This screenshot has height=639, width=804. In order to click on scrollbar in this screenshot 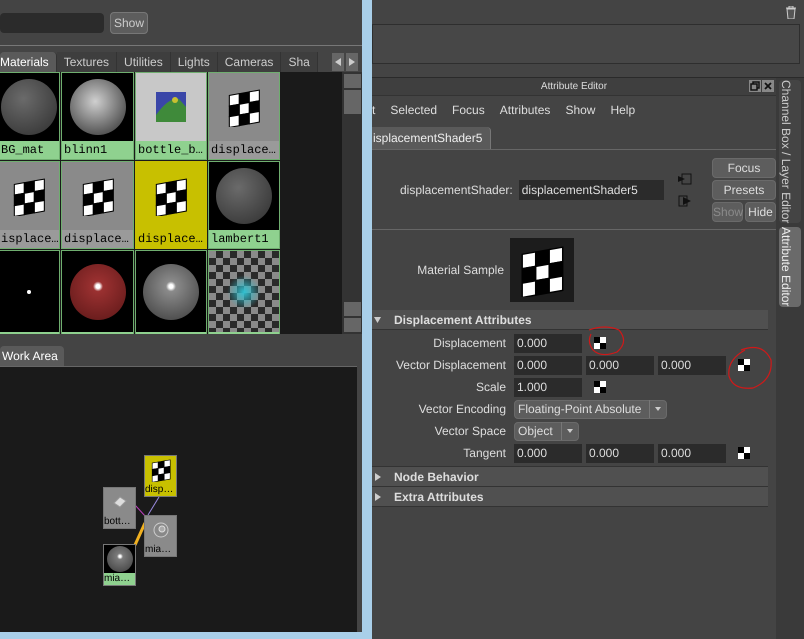, I will do `click(352, 203)`.